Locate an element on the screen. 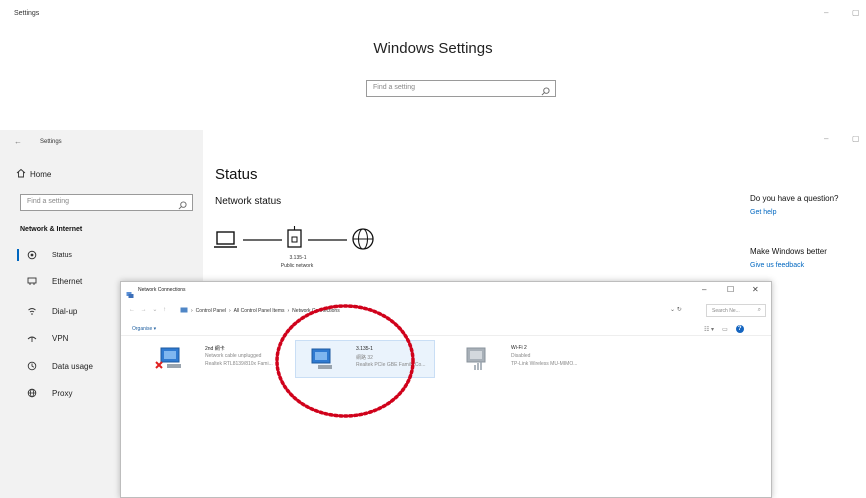  adapter-name: Wi-Fi 2 is located at coordinates (519, 348).